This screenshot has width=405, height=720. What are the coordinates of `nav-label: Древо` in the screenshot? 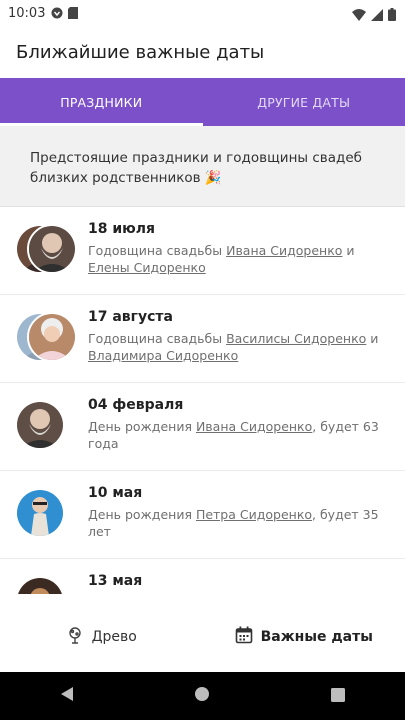 It's located at (114, 637).